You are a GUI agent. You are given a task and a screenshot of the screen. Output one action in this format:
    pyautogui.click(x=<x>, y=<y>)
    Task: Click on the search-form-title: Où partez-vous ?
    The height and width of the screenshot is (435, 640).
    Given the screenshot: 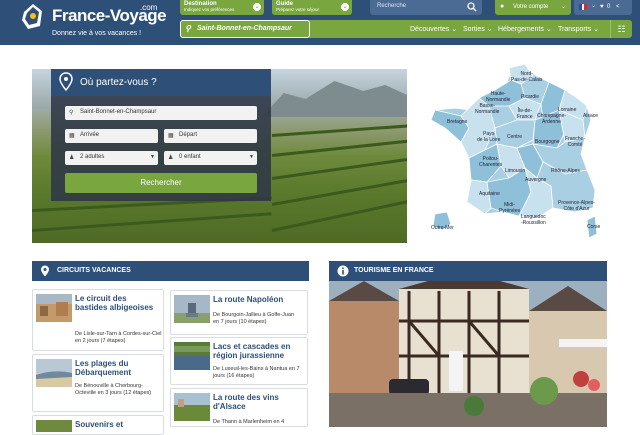 What is the action you would take?
    pyautogui.click(x=118, y=82)
    